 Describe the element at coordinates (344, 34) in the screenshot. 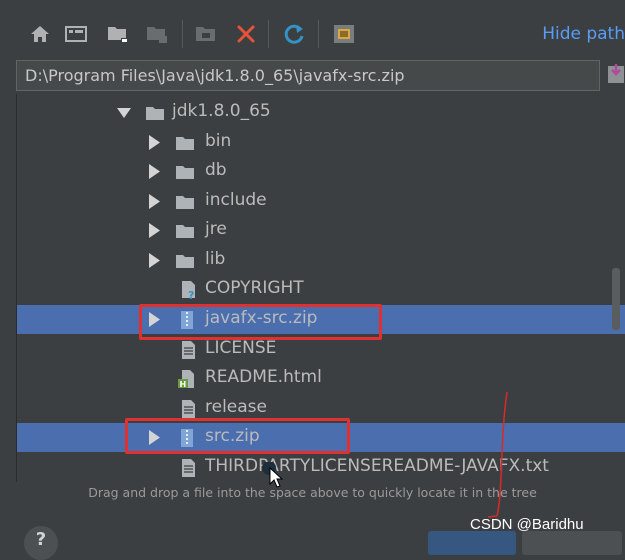

I see `show-hidden-icon` at that location.